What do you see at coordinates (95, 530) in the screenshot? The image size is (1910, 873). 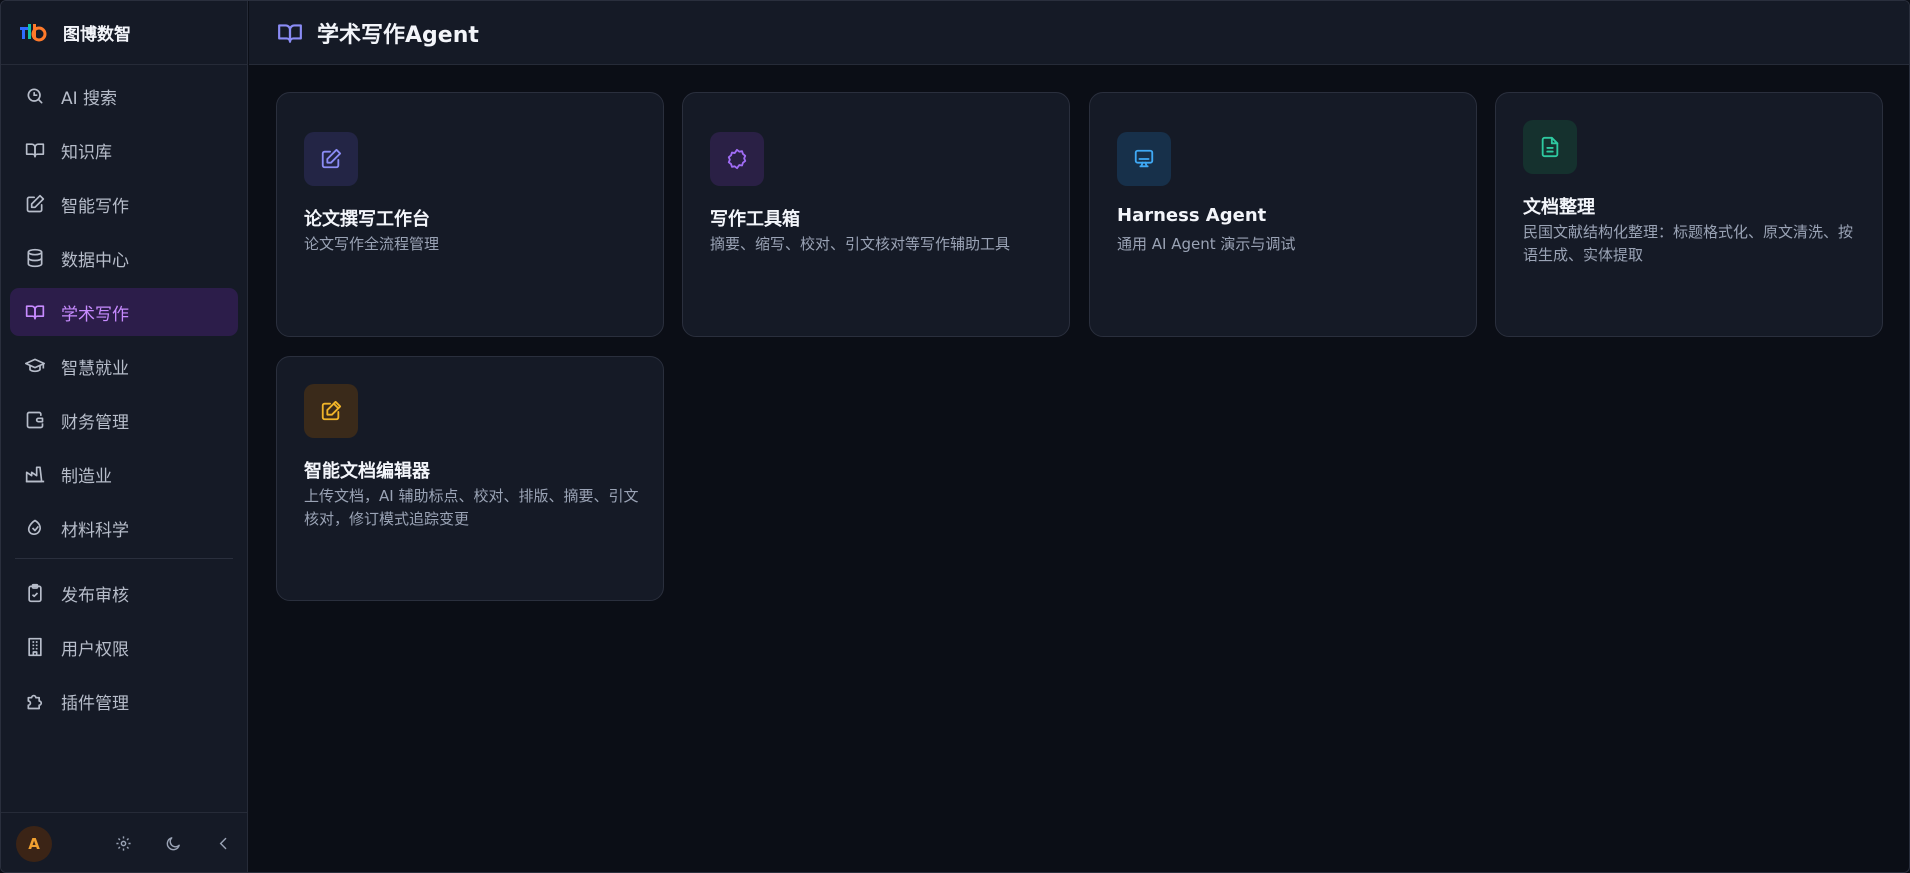 I see `sidebar-item-label: 材料科学` at bounding box center [95, 530].